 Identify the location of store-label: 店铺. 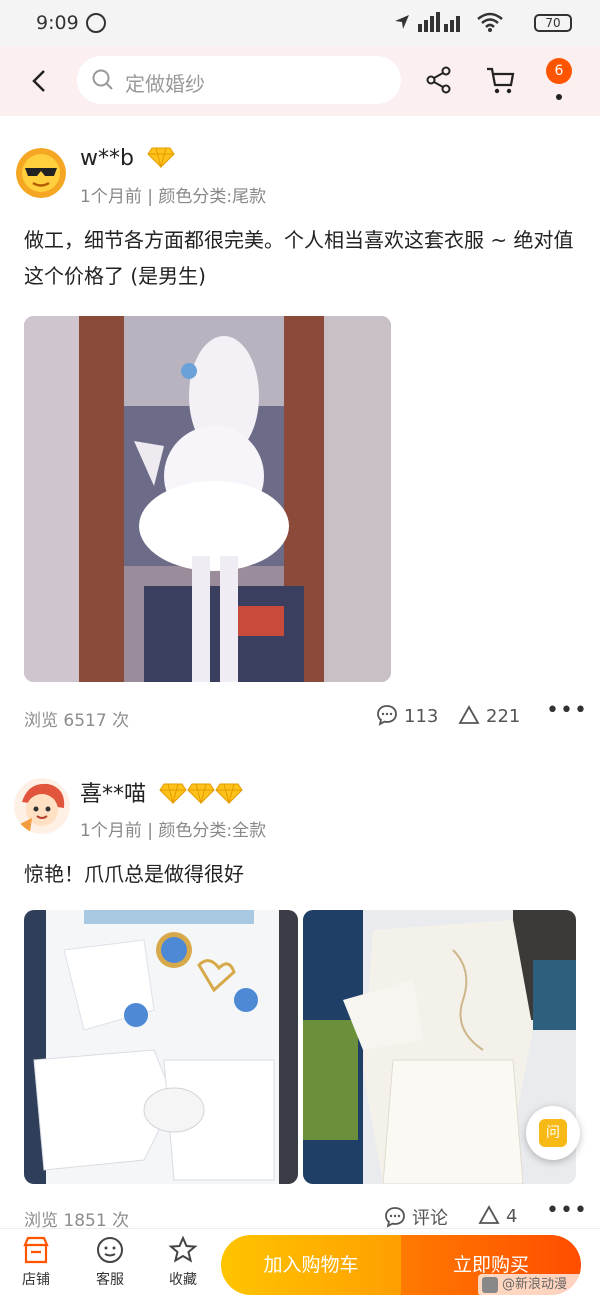
(36, 1280).